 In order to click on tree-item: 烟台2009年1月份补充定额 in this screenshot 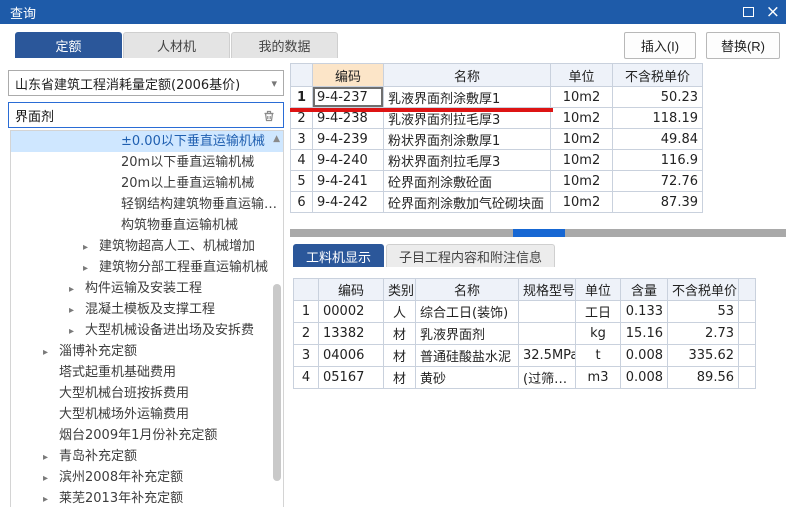, I will do `click(147, 435)`.